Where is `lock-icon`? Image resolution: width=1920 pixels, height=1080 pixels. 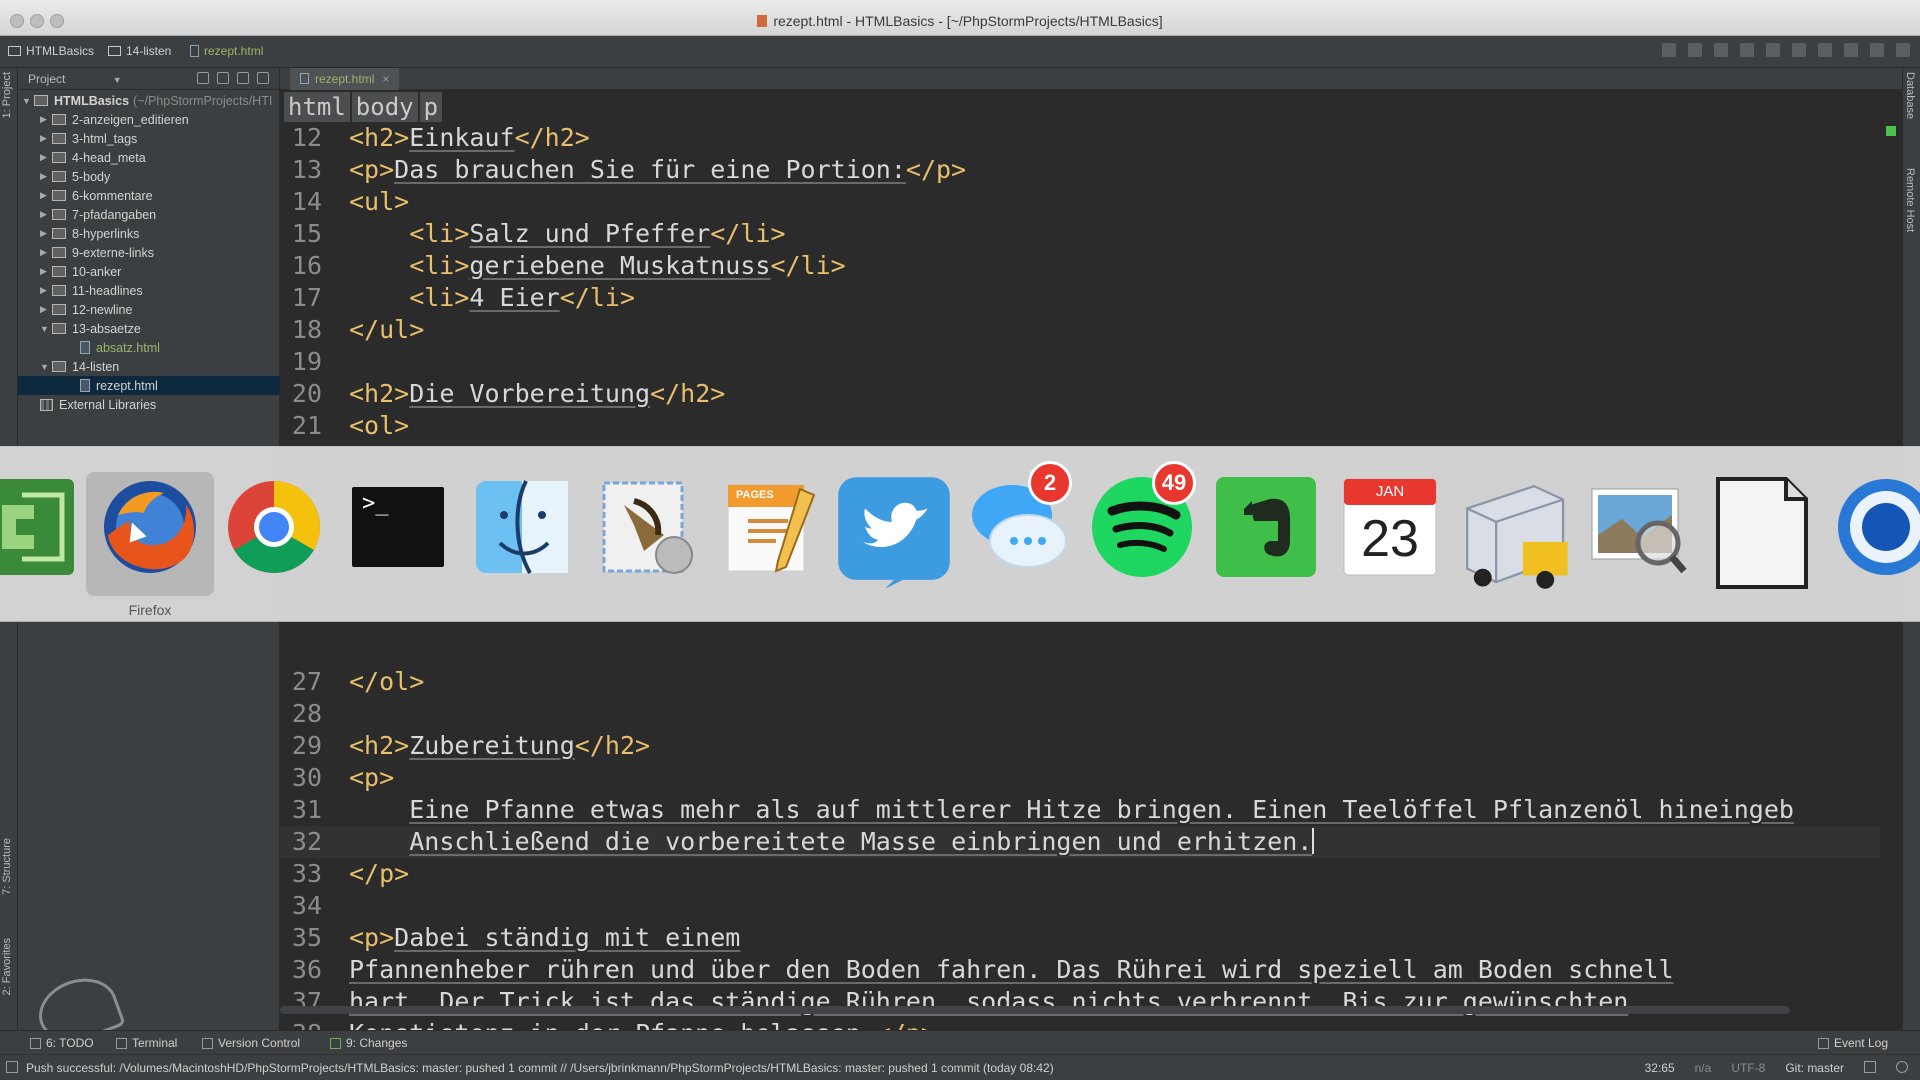
lock-icon is located at coordinates (1870, 1067).